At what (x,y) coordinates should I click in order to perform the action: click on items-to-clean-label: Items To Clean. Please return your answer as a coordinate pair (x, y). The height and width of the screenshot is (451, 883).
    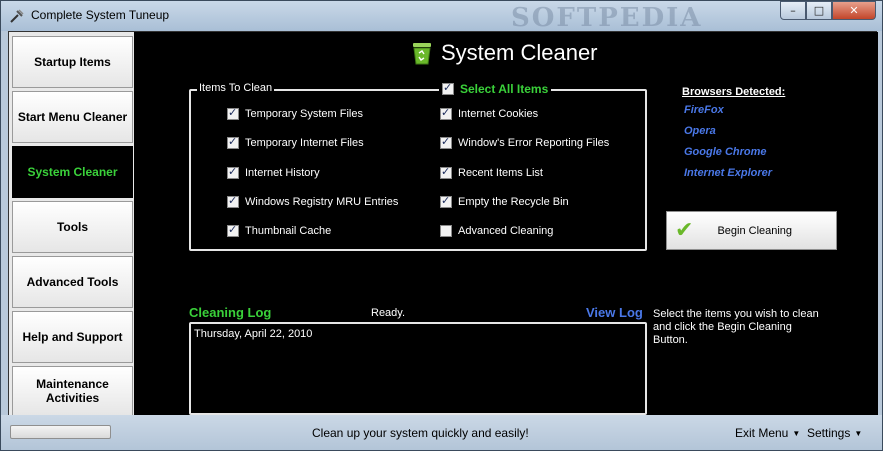
    Looking at the image, I should click on (236, 88).